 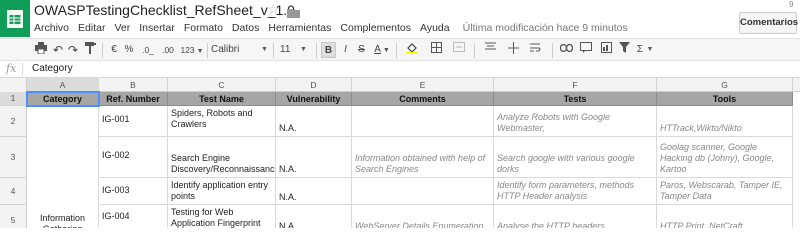 What do you see at coordinates (222, 85) in the screenshot?
I see `column-header-c: C` at bounding box center [222, 85].